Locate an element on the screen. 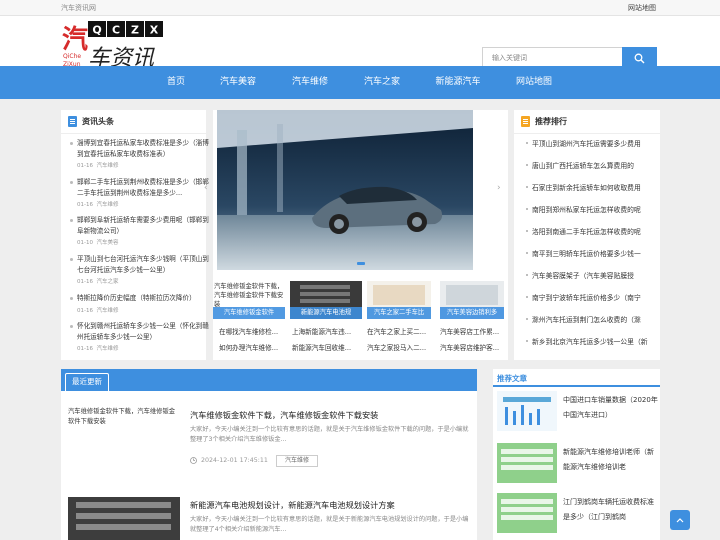 Image resolution: width=720 pixels, height=540 pixels. logo-letter-x: X is located at coordinates (154, 30).